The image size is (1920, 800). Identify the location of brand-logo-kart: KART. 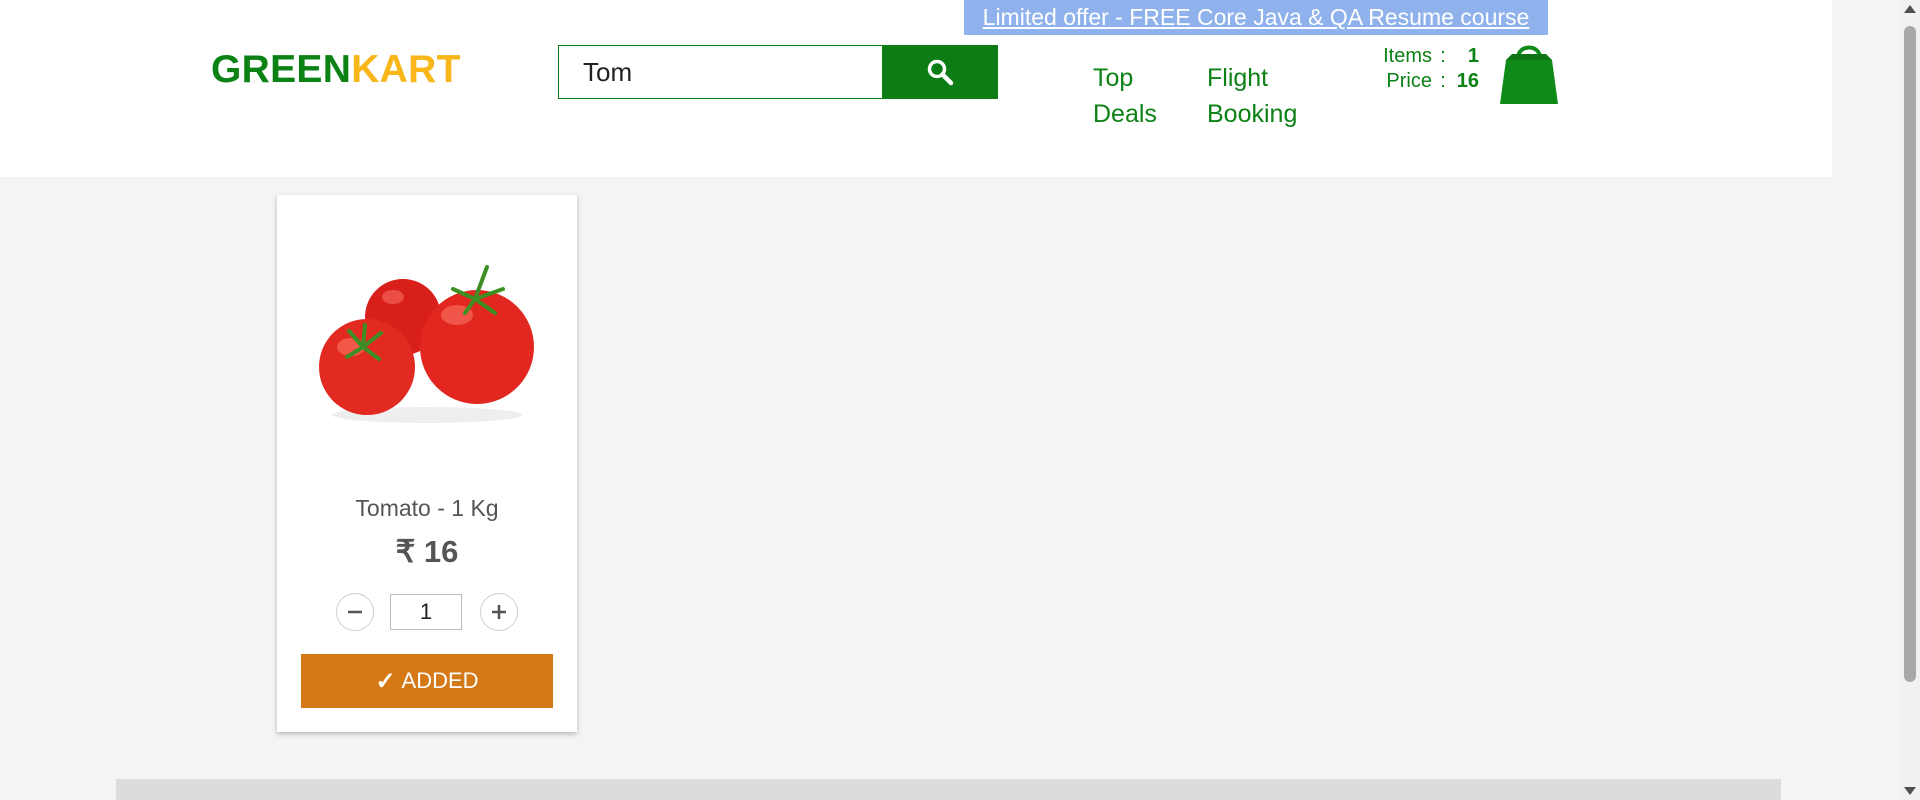
(406, 69).